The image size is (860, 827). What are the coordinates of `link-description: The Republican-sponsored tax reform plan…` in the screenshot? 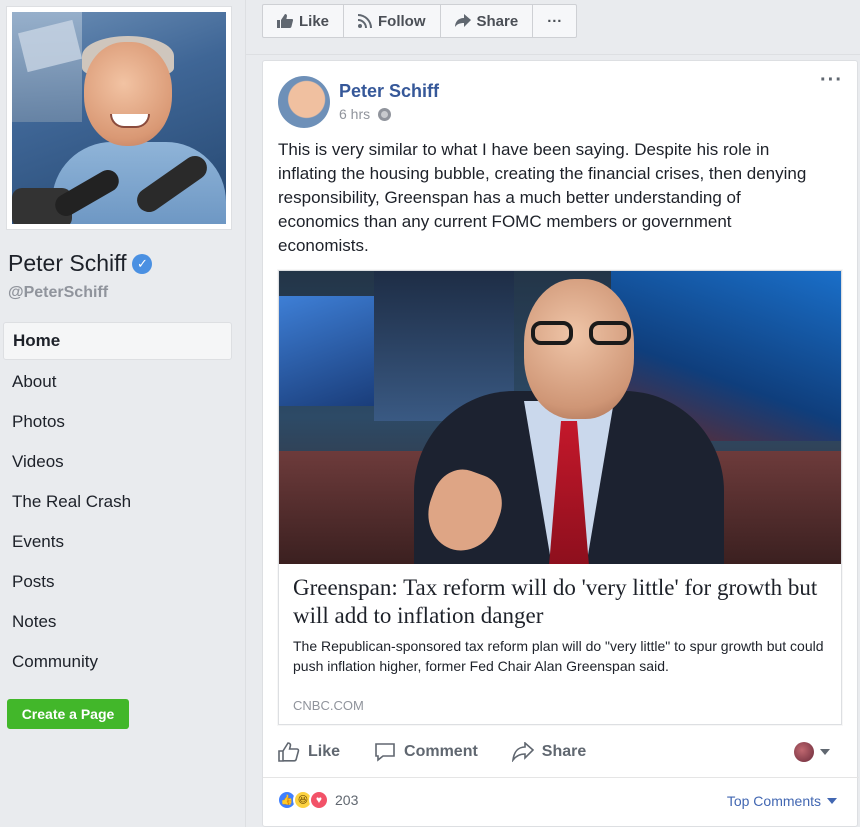 It's located at (558, 656).